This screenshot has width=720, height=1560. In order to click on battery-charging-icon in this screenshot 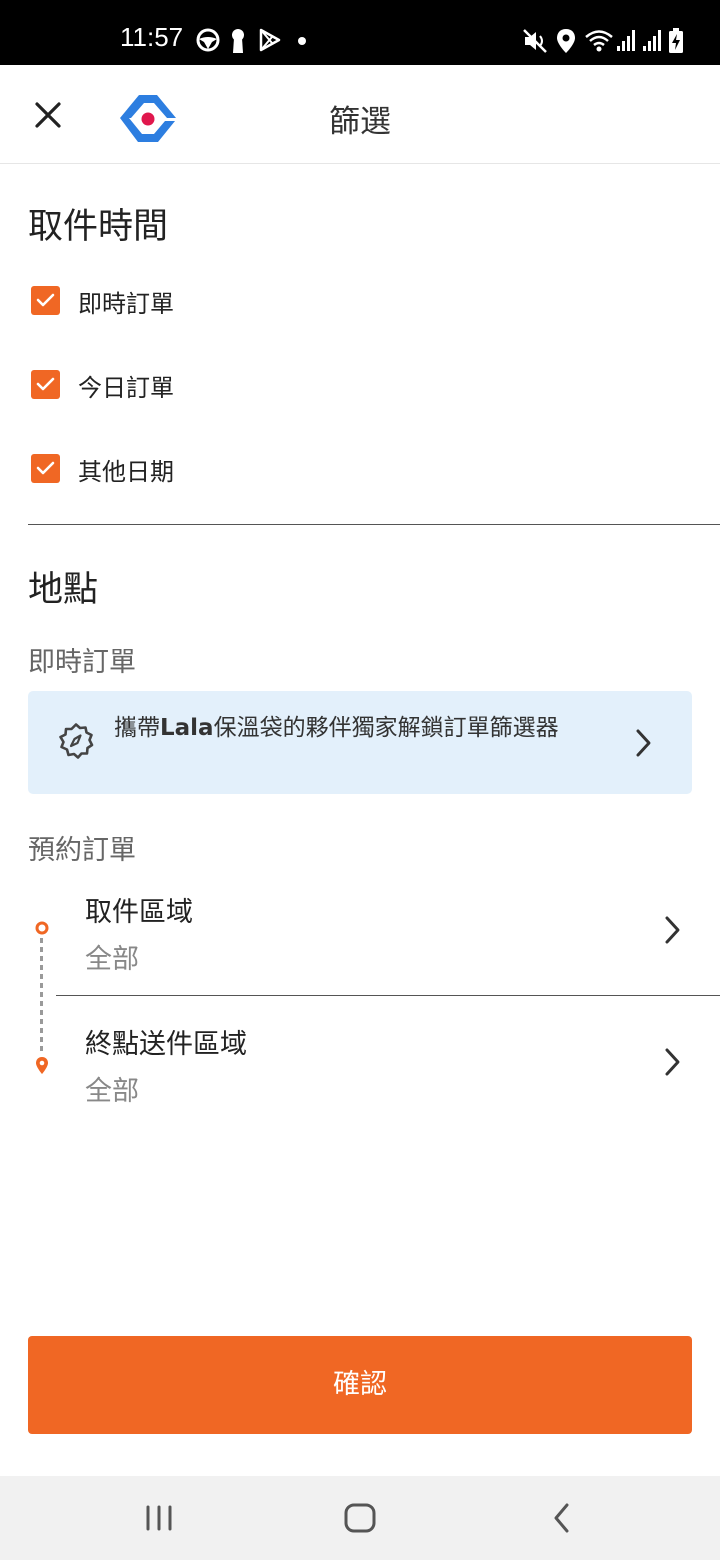, I will do `click(676, 40)`.